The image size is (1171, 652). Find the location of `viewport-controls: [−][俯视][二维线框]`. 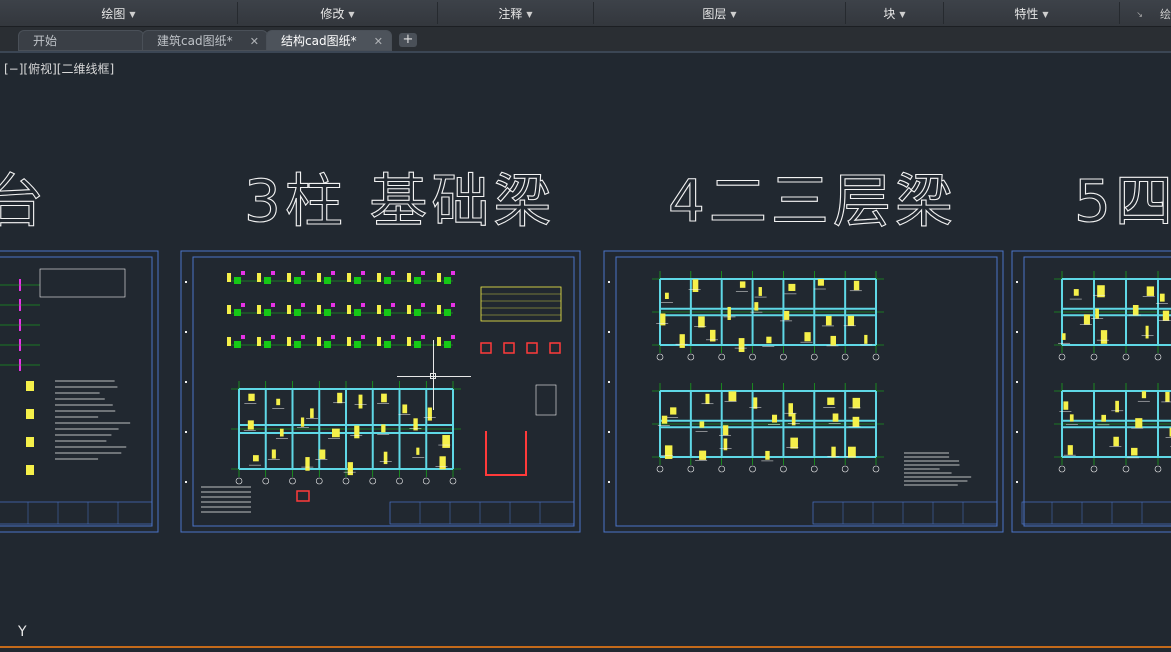

viewport-controls: [−][俯视][二维线框] is located at coordinates (59, 68).